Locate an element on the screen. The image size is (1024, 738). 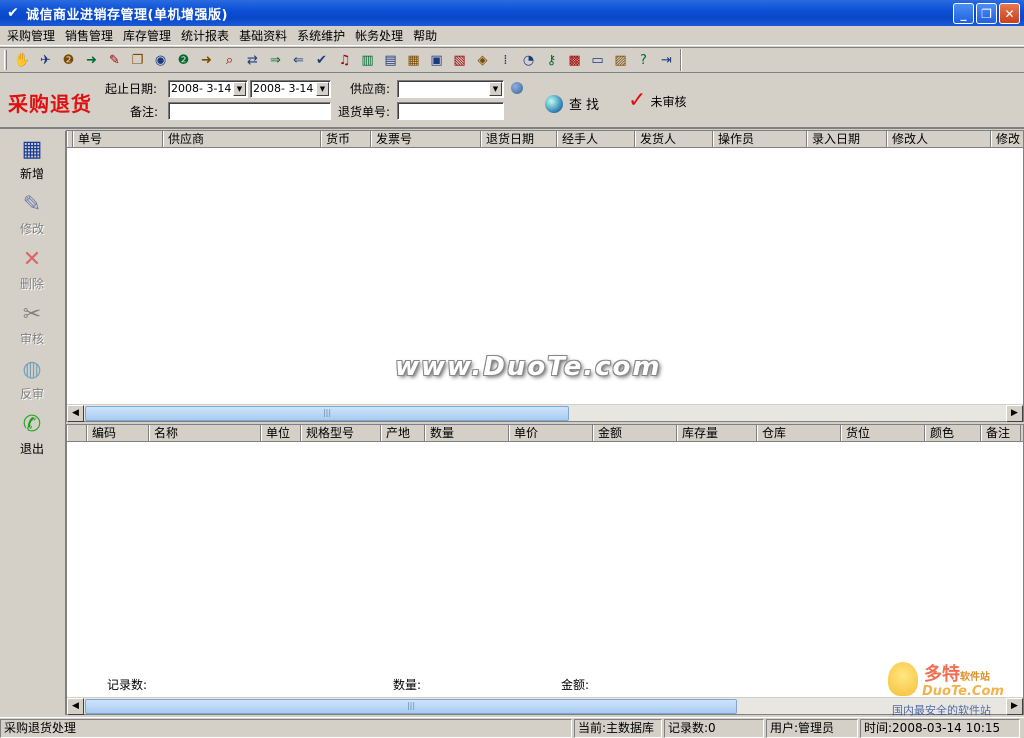
menu-basic-data: 基础资料 is located at coordinates (263, 35).